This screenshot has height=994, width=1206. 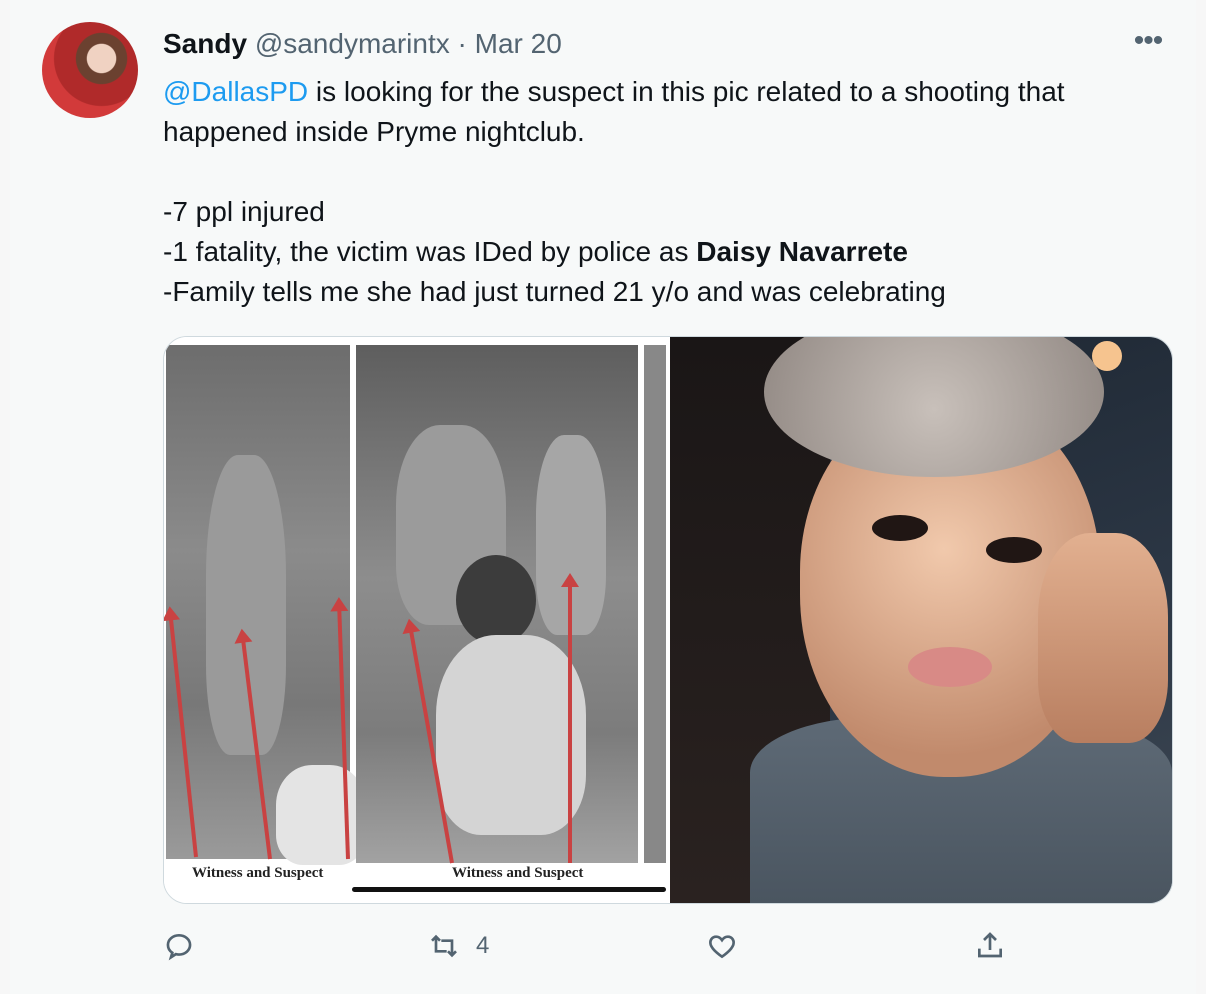 What do you see at coordinates (258, 873) in the screenshot?
I see `cctv-caption-left: Witness and Suspect` at bounding box center [258, 873].